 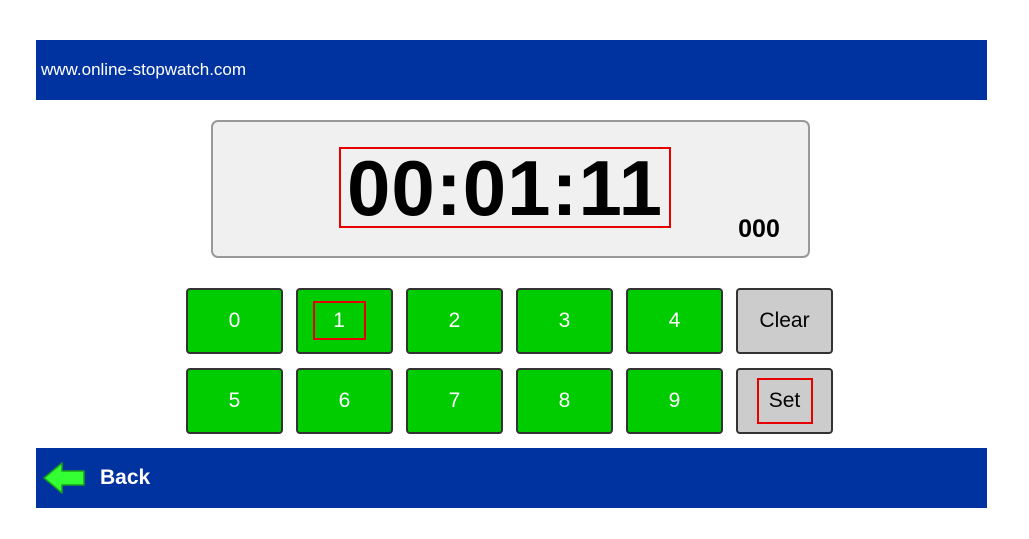 I want to click on digit-6-button: 6, so click(x=344, y=401).